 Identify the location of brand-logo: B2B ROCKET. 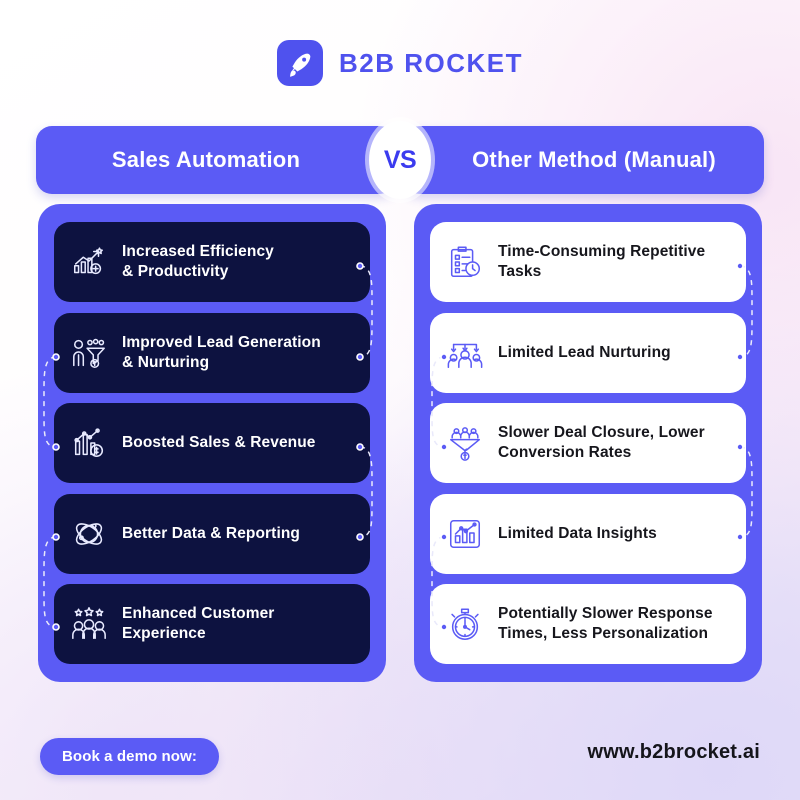
(400, 63).